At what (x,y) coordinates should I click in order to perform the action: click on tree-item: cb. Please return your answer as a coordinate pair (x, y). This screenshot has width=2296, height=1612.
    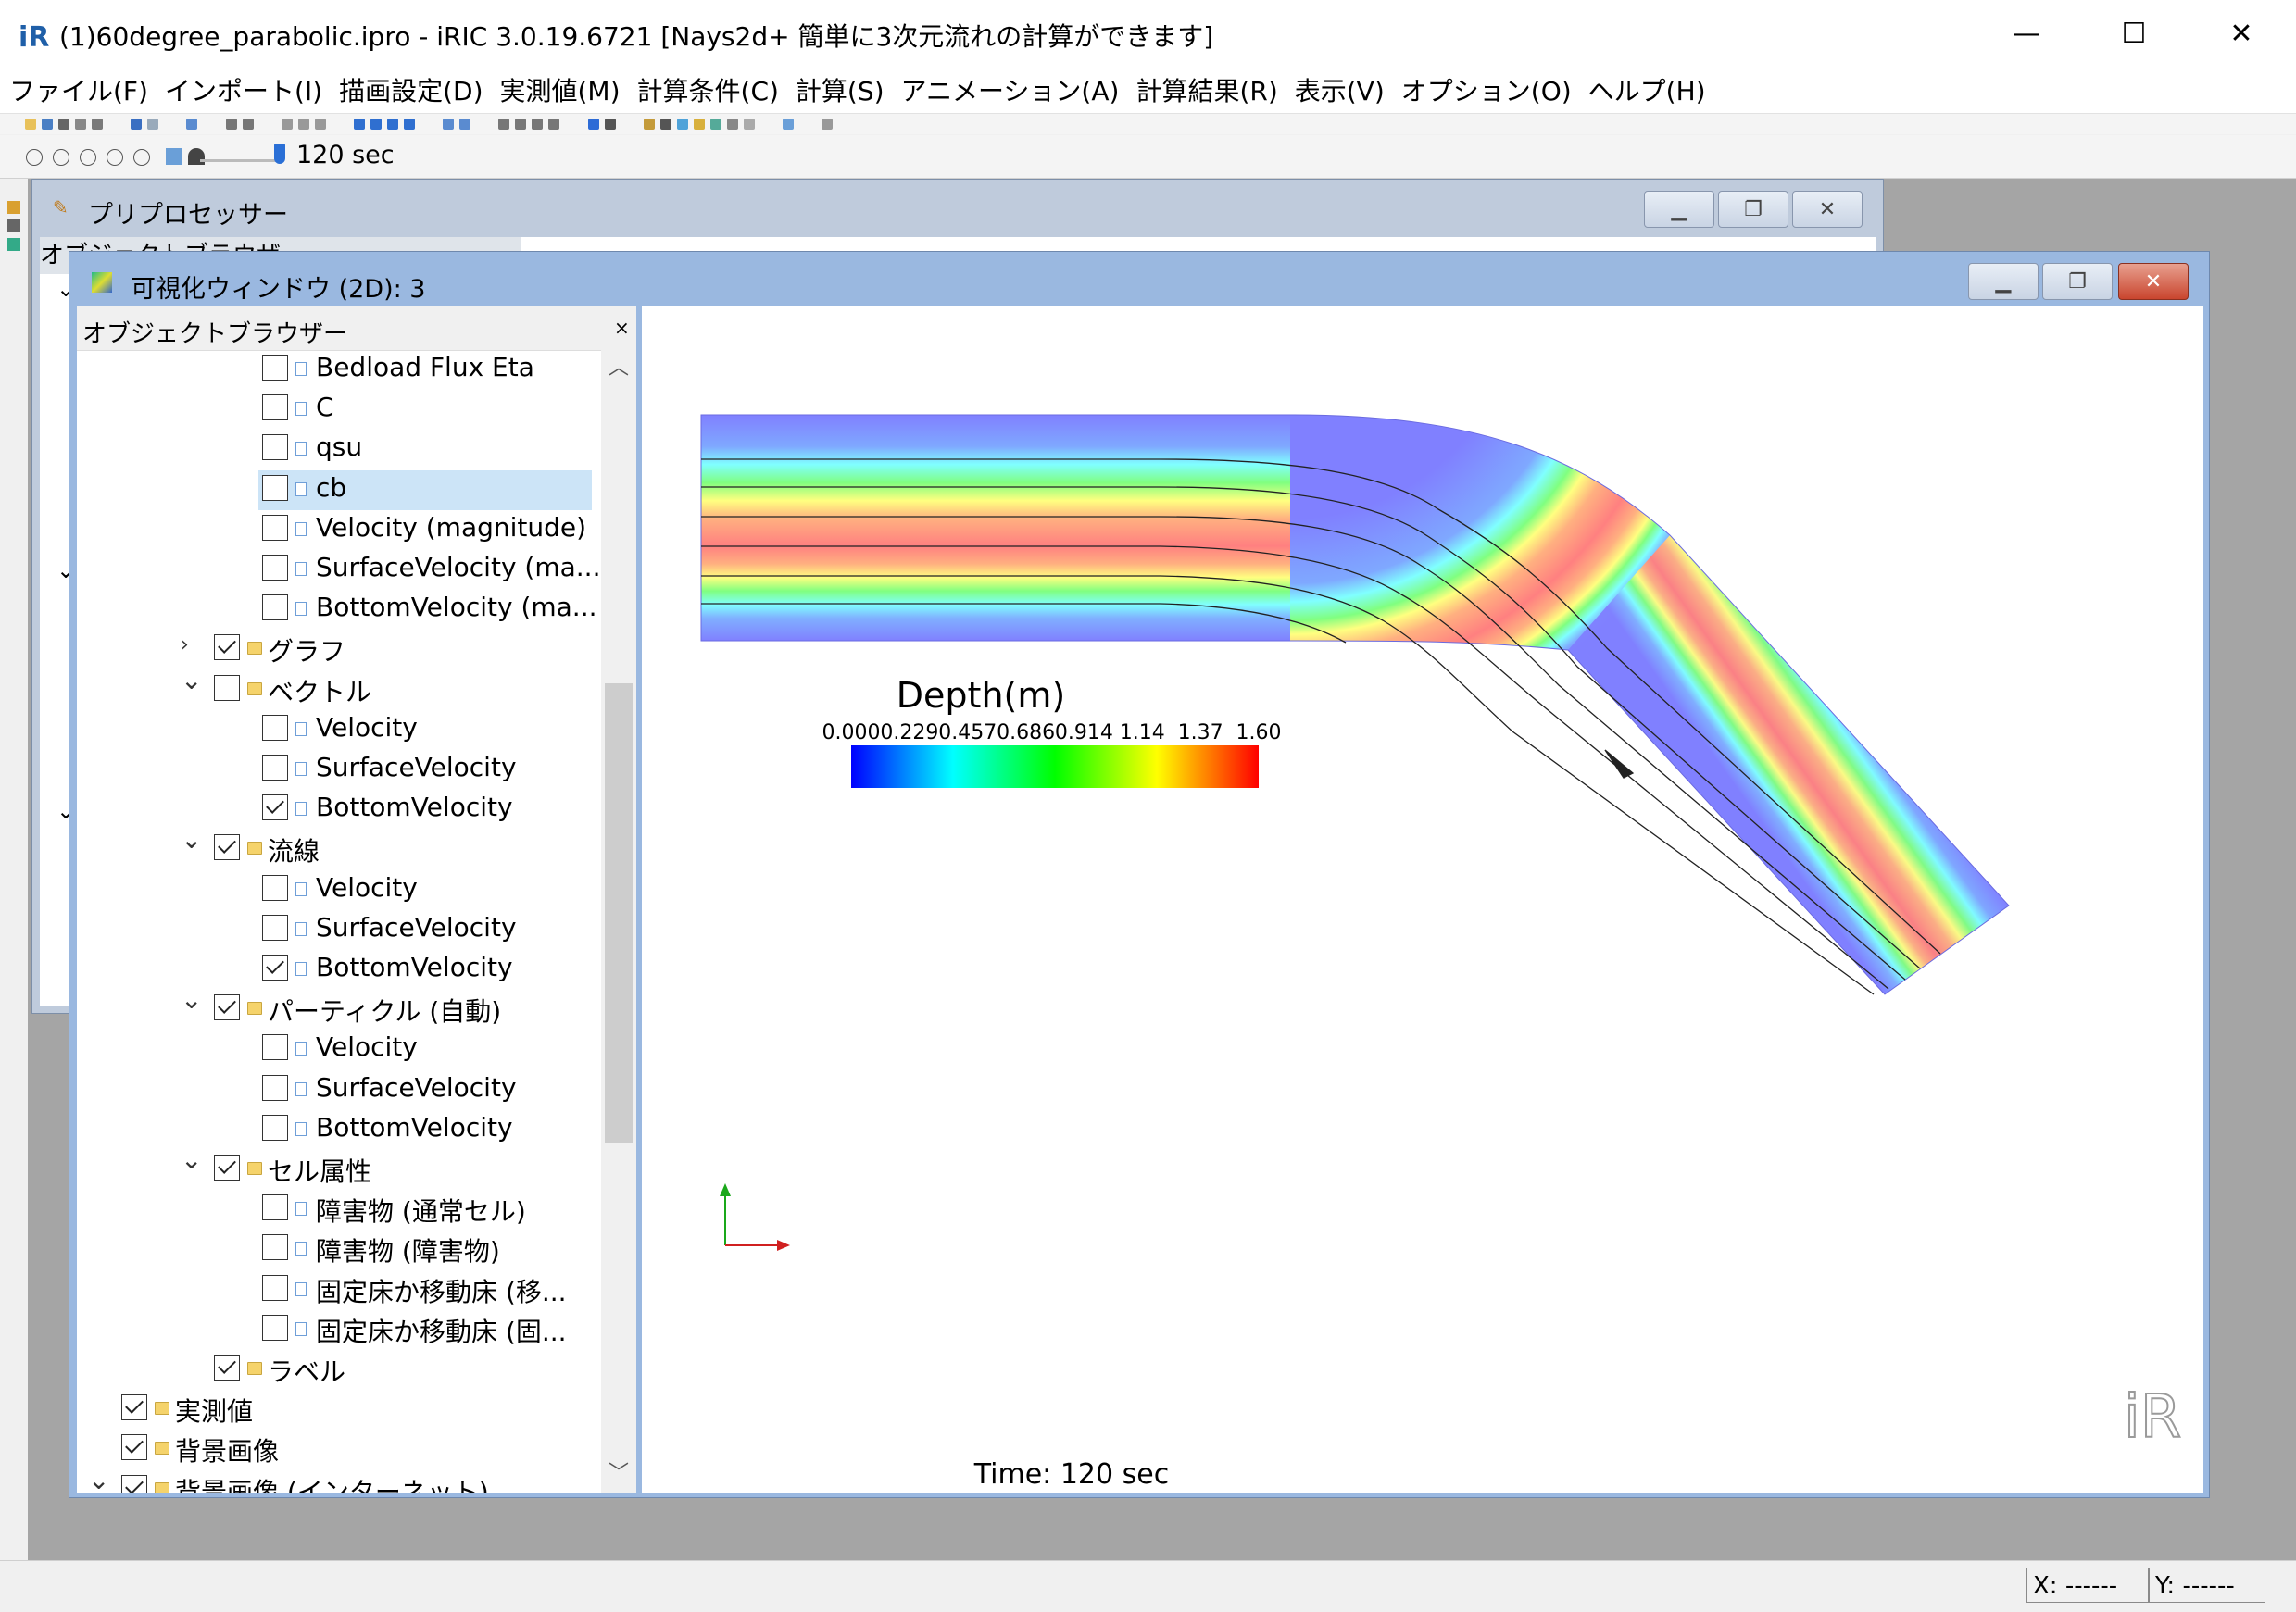
    Looking at the image, I should click on (425, 489).